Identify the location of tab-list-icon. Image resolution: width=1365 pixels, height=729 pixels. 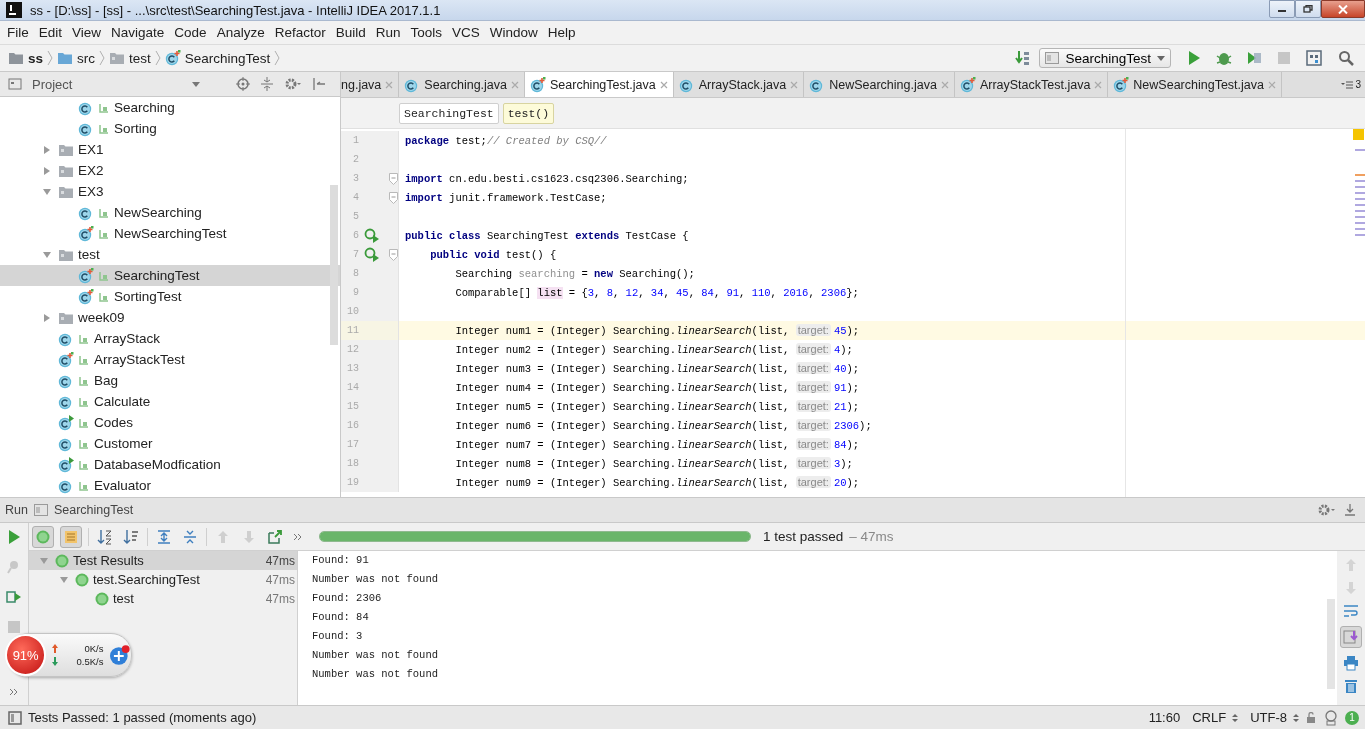
(1347, 84).